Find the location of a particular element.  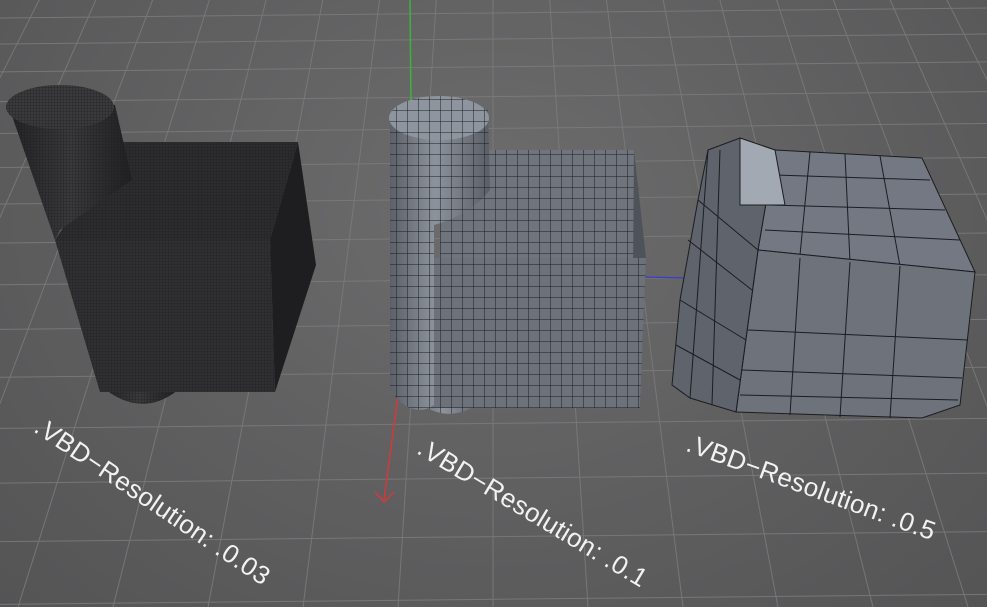

y-axis is located at coordinates (410, 54).